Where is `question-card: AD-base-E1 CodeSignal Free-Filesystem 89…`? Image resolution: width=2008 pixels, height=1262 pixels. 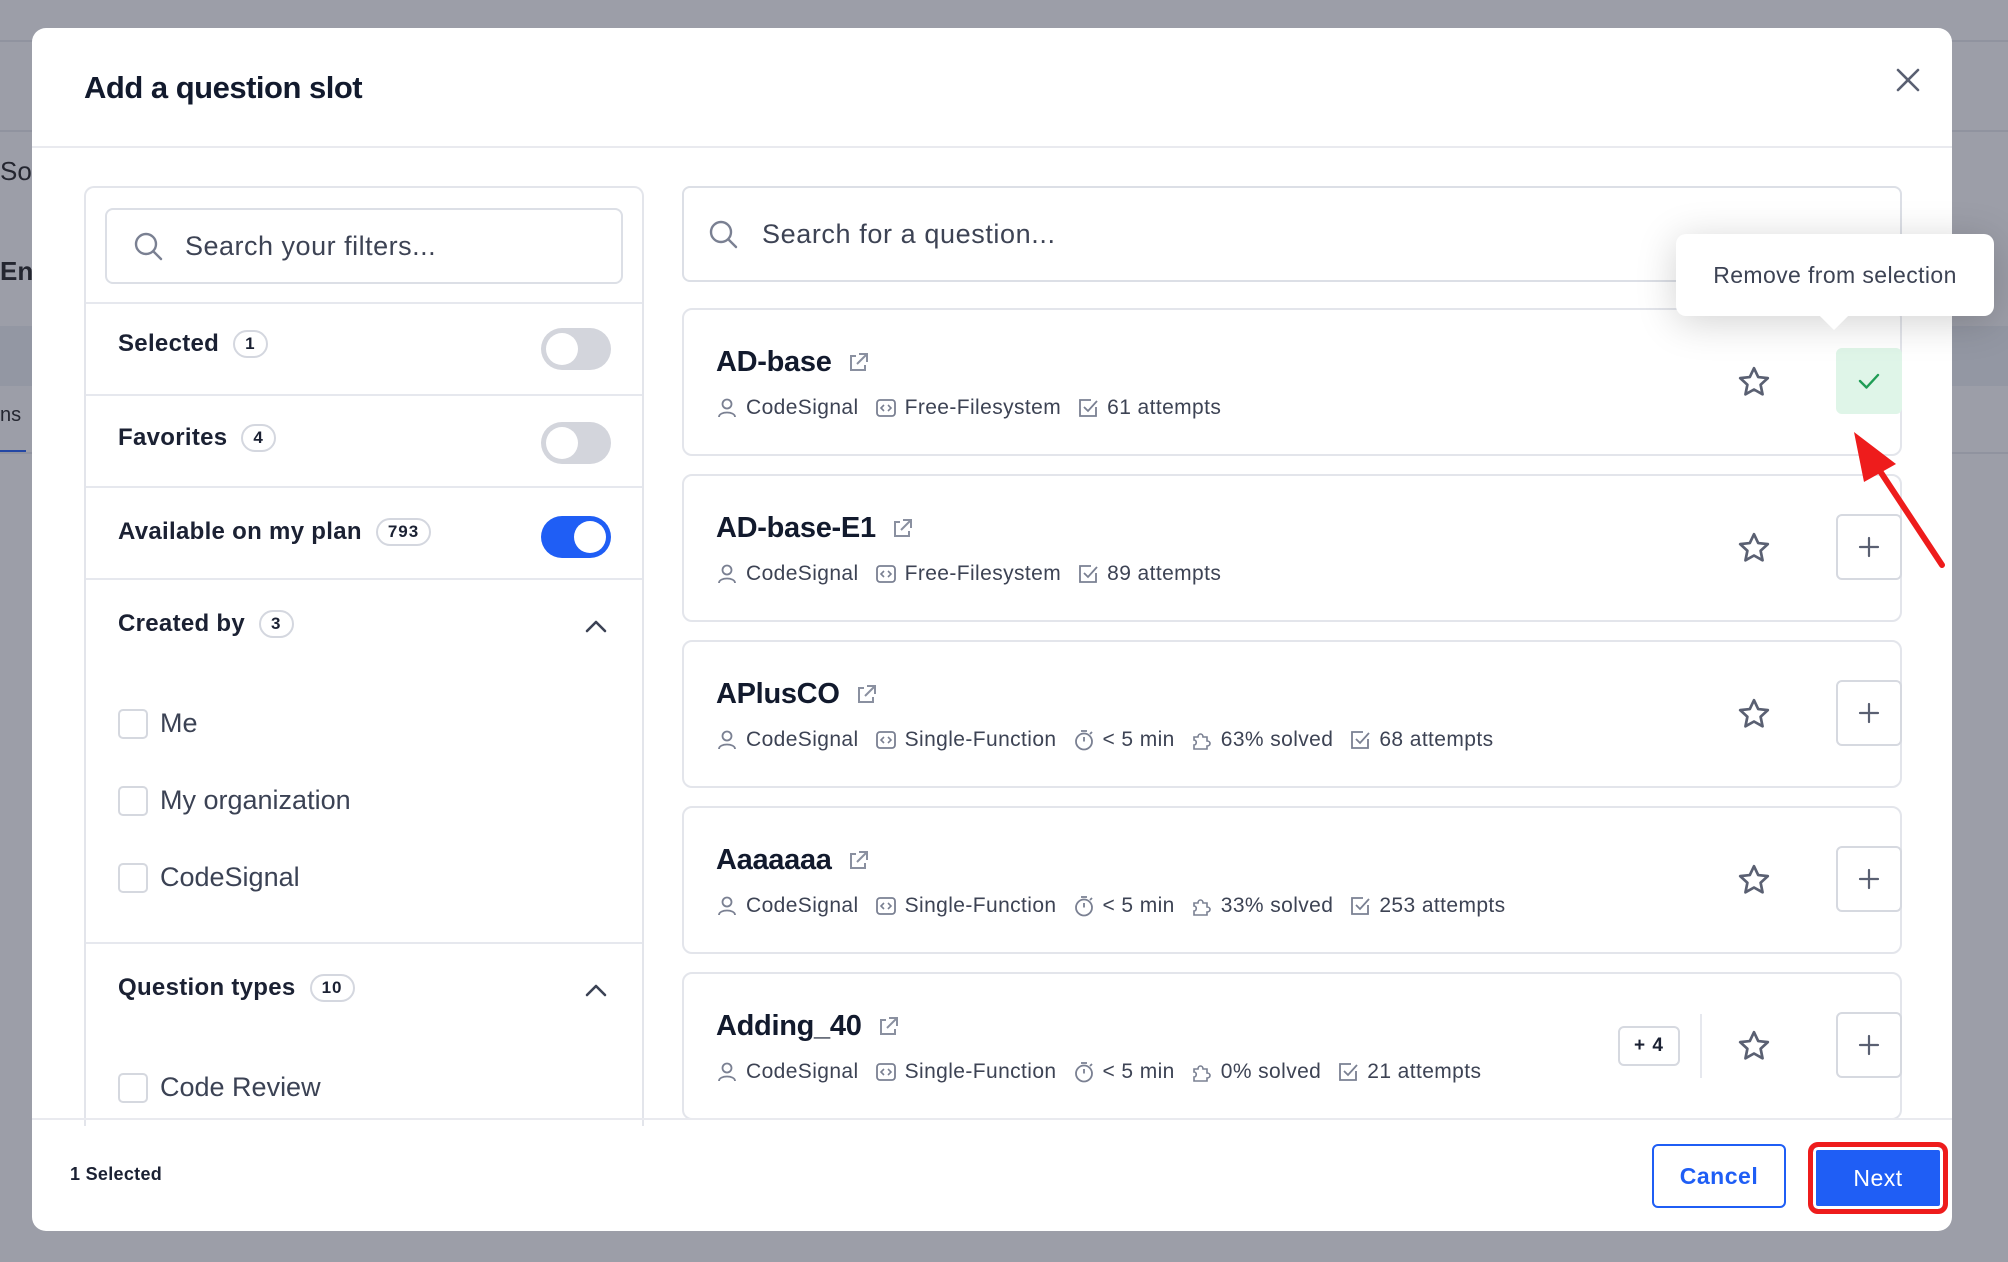 question-card: AD-base-E1 CodeSignal Free-Filesystem 89… is located at coordinates (1292, 548).